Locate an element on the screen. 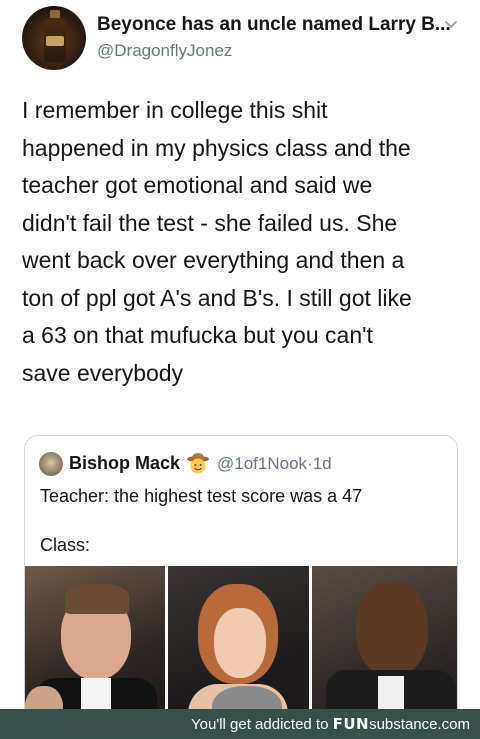 The width and height of the screenshot is (480, 739). tweet-line: went back over everything and then a is located at coordinates (213, 260).